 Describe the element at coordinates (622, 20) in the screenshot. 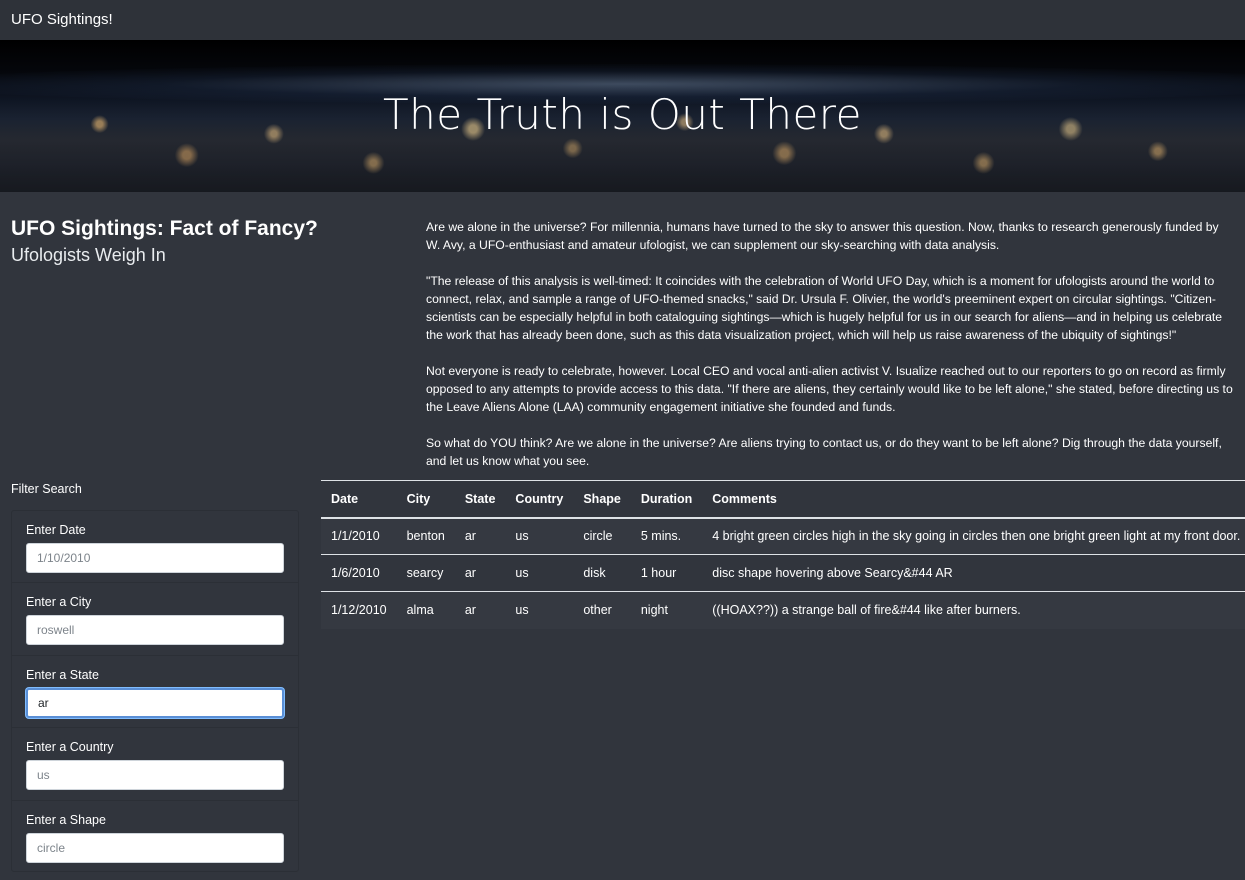

I see `navbar: UFO Sightings!` at that location.